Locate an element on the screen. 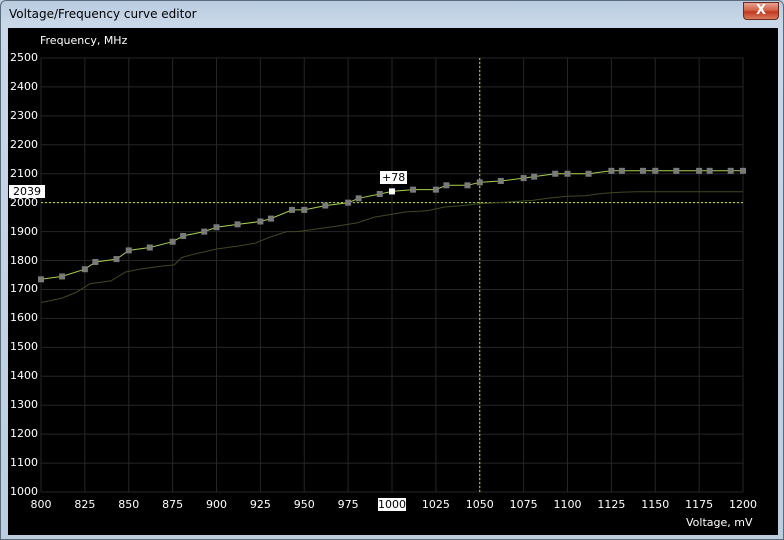 The width and height of the screenshot is (784, 540). x-tick-label: 1050 is located at coordinates (479, 504).